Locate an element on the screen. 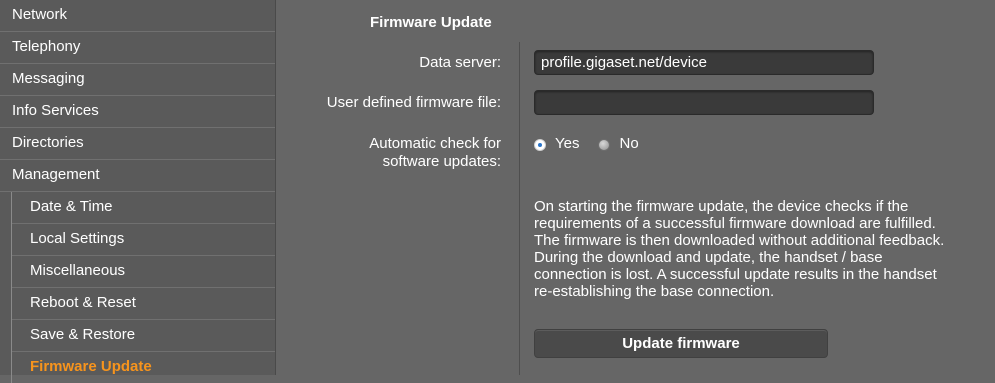 The height and width of the screenshot is (383, 995). sidebar-subitem-miscellaneous: Miscellaneous is located at coordinates (143, 272).